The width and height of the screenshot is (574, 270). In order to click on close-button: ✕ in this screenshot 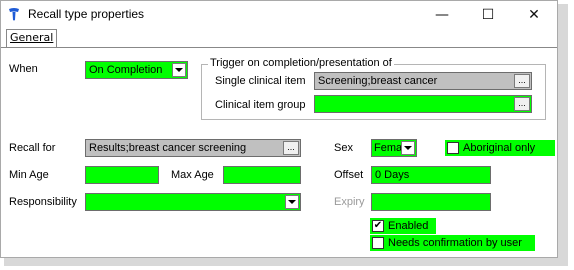, I will do `click(534, 15)`.